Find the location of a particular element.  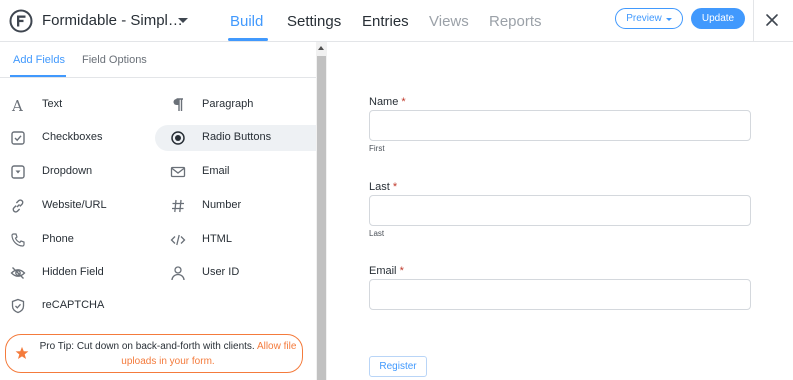

update-button-label: Update is located at coordinates (718, 18).